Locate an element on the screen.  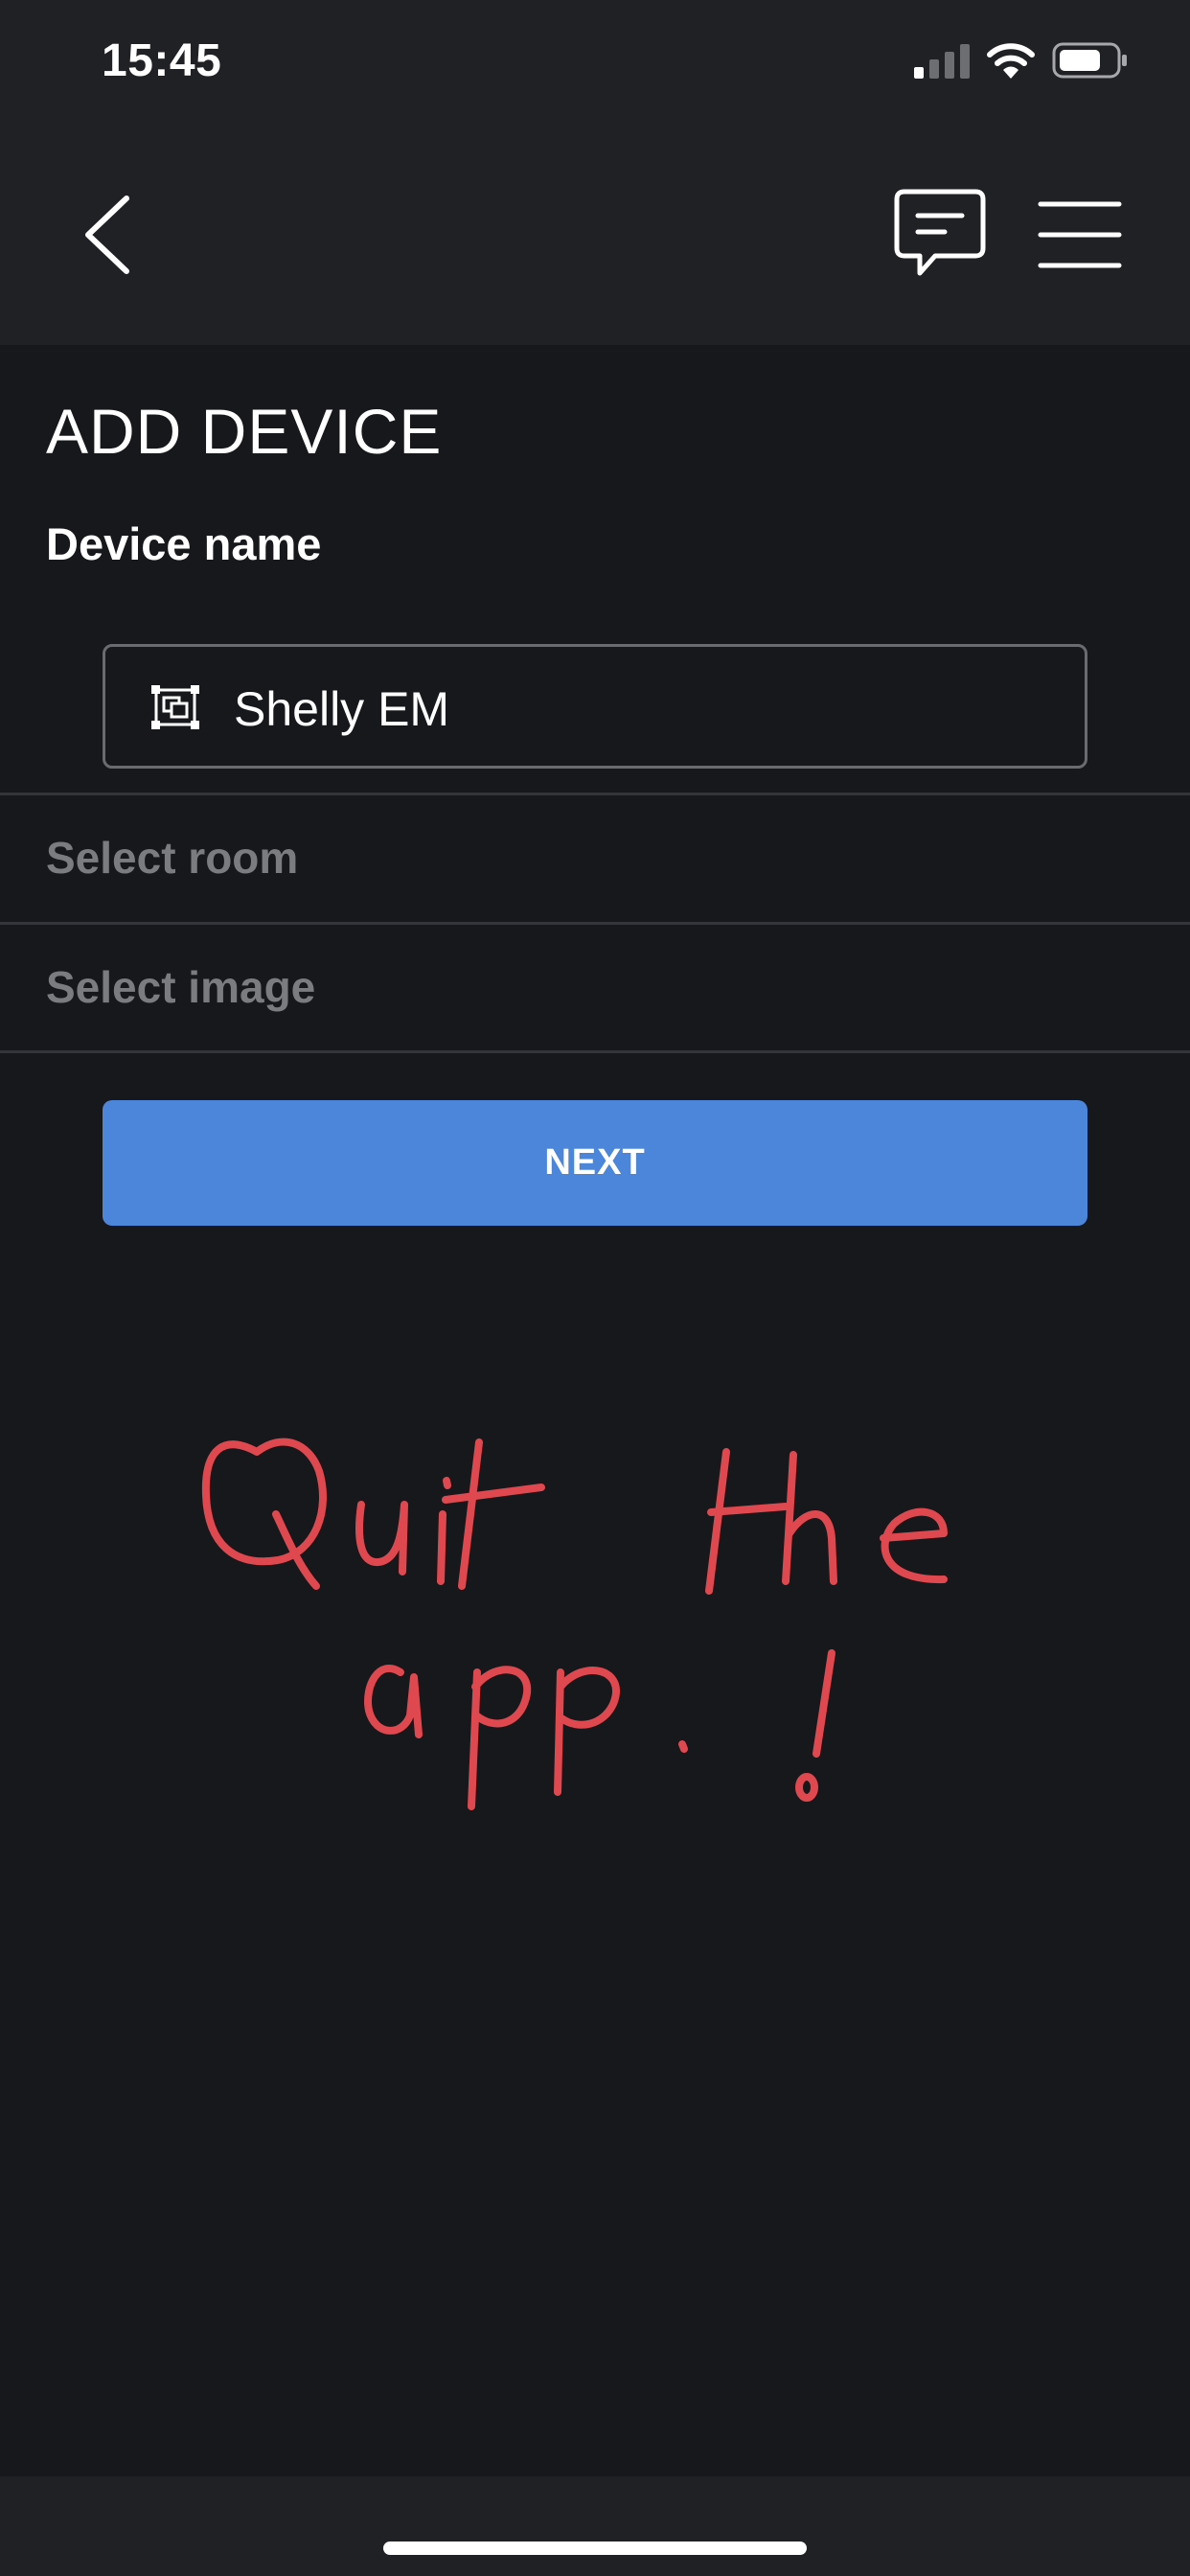
select-image-row: Select image is located at coordinates (595, 988).